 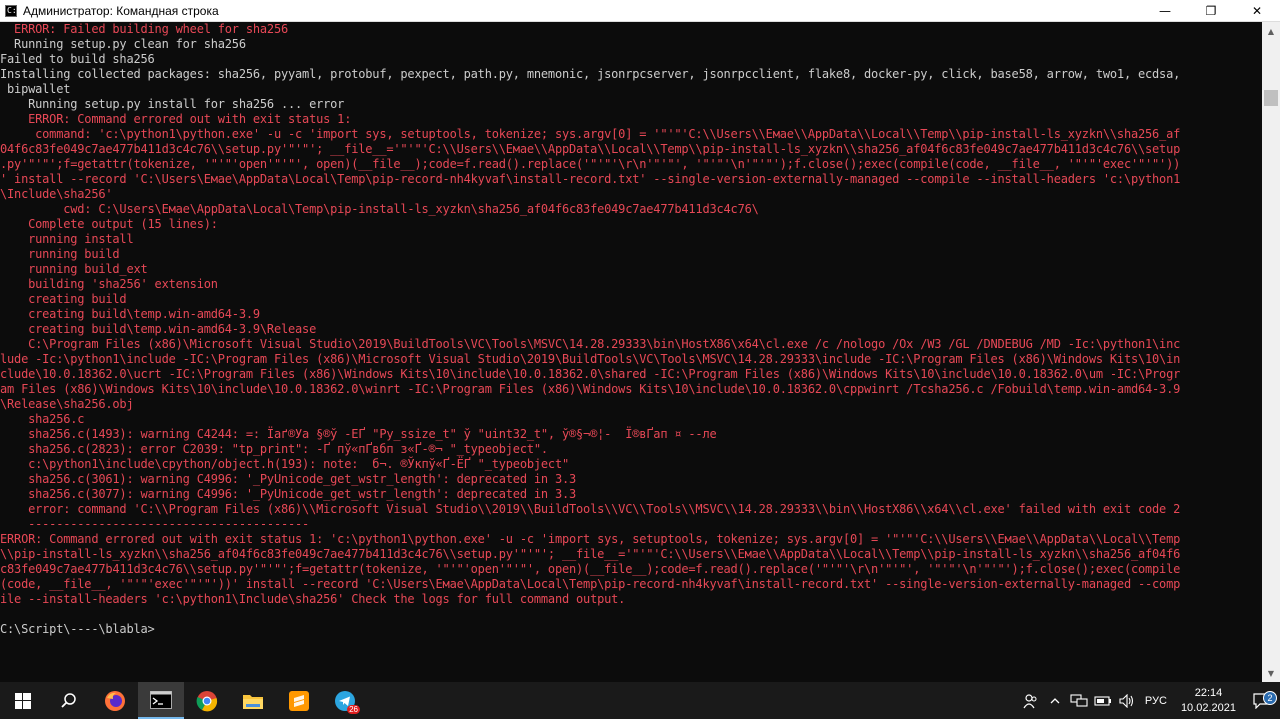 I want to click on firefox-icon, so click(x=115, y=700).